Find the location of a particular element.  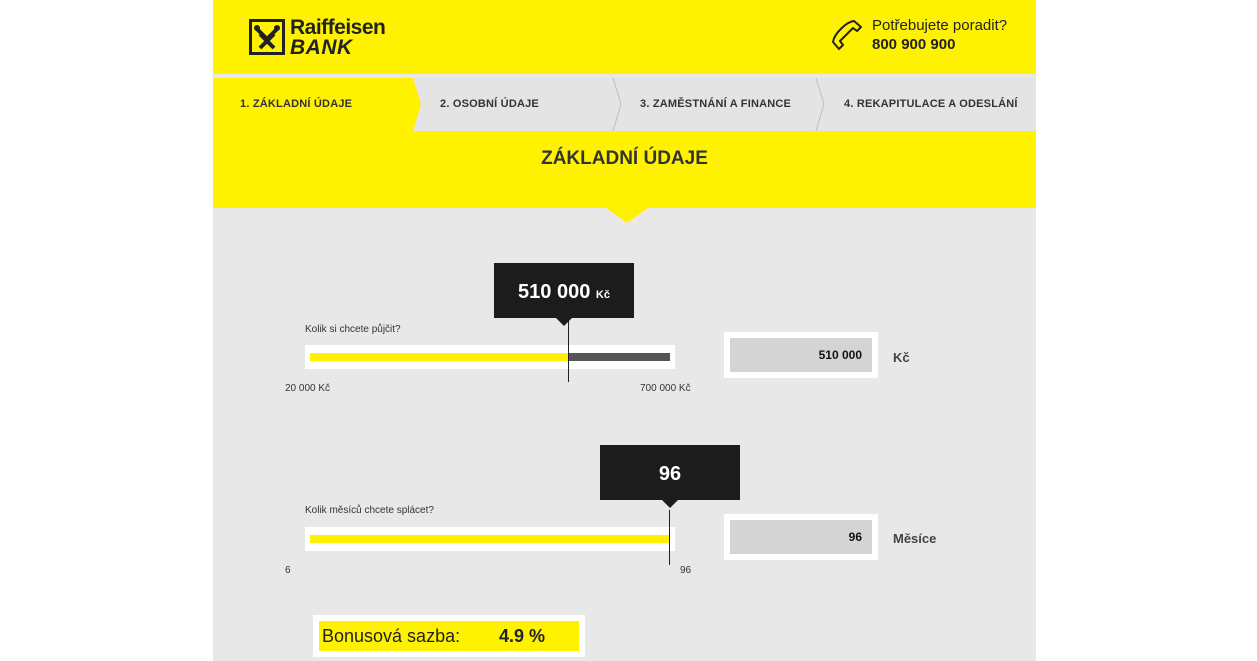

bonus-rate-inner: Bonusová sazba: 4.9 % is located at coordinates (449, 636).